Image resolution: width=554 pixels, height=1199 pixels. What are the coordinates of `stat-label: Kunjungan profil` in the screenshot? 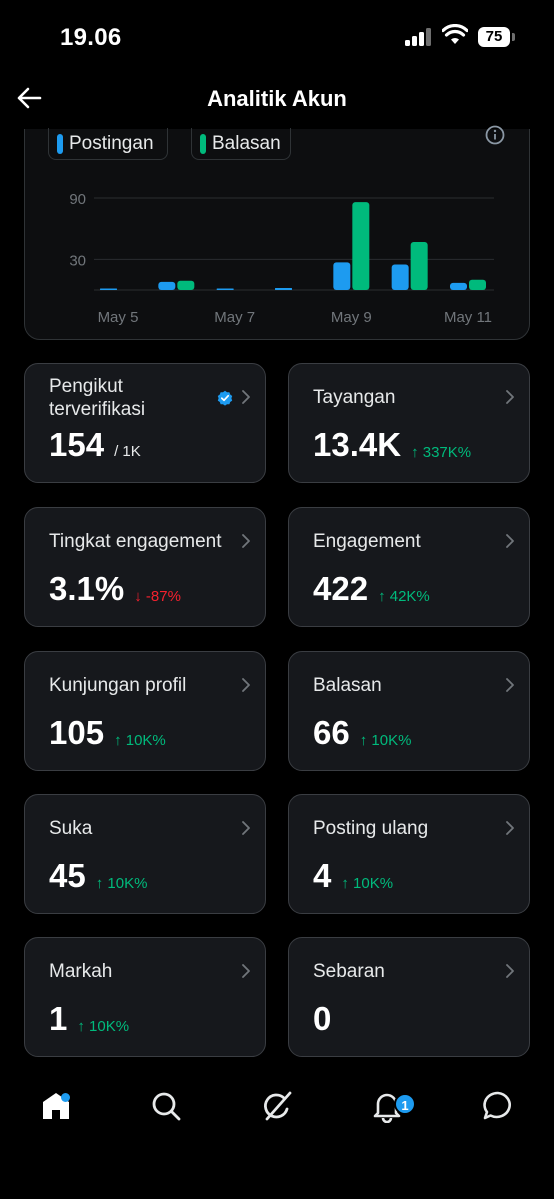 It's located at (118, 685).